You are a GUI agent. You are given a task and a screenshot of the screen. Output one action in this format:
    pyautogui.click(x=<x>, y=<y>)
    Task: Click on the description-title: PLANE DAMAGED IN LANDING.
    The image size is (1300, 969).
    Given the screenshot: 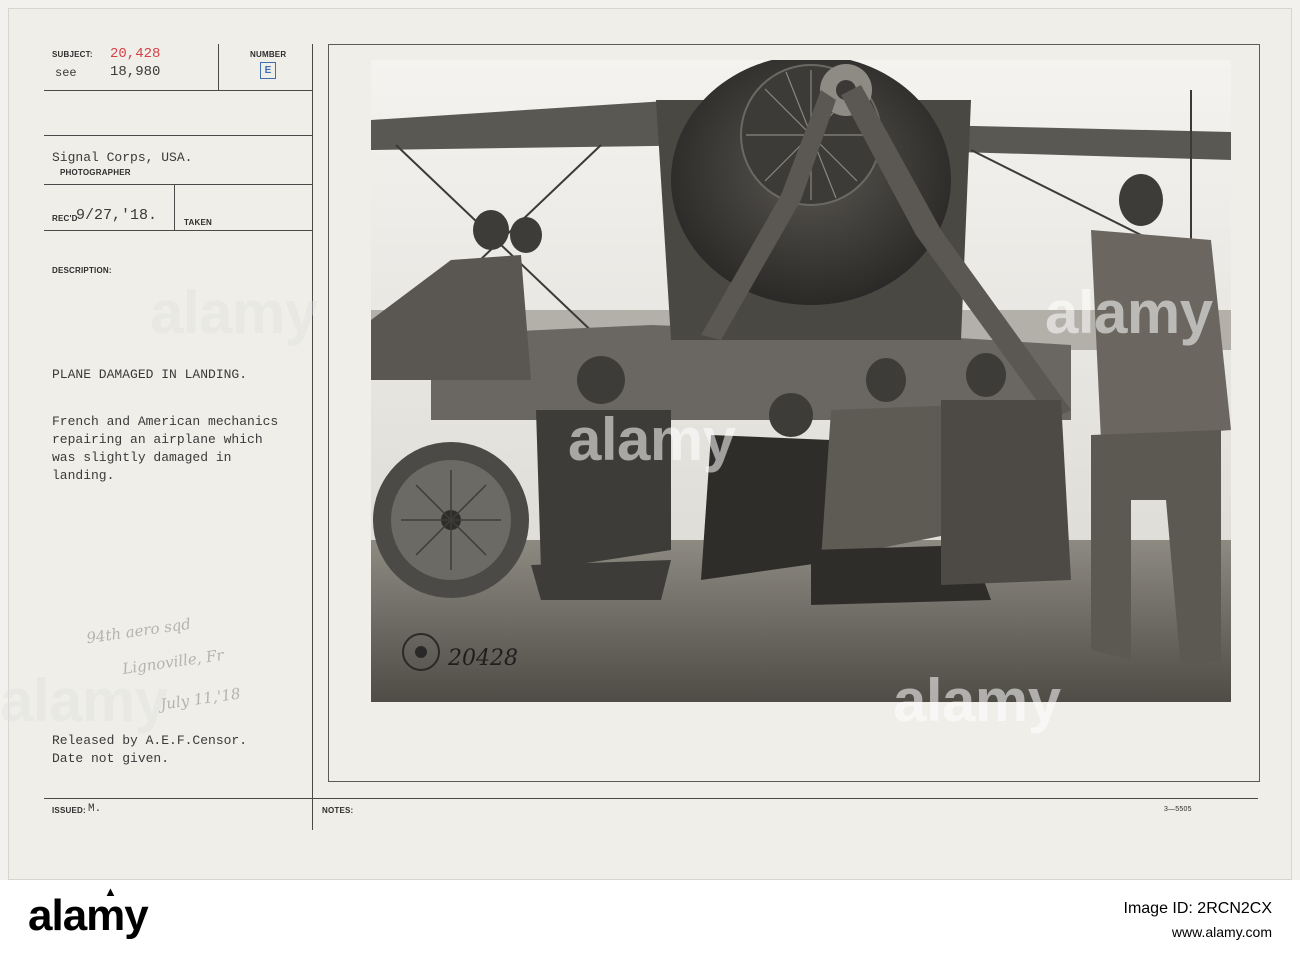 What is the action you would take?
    pyautogui.click(x=150, y=374)
    